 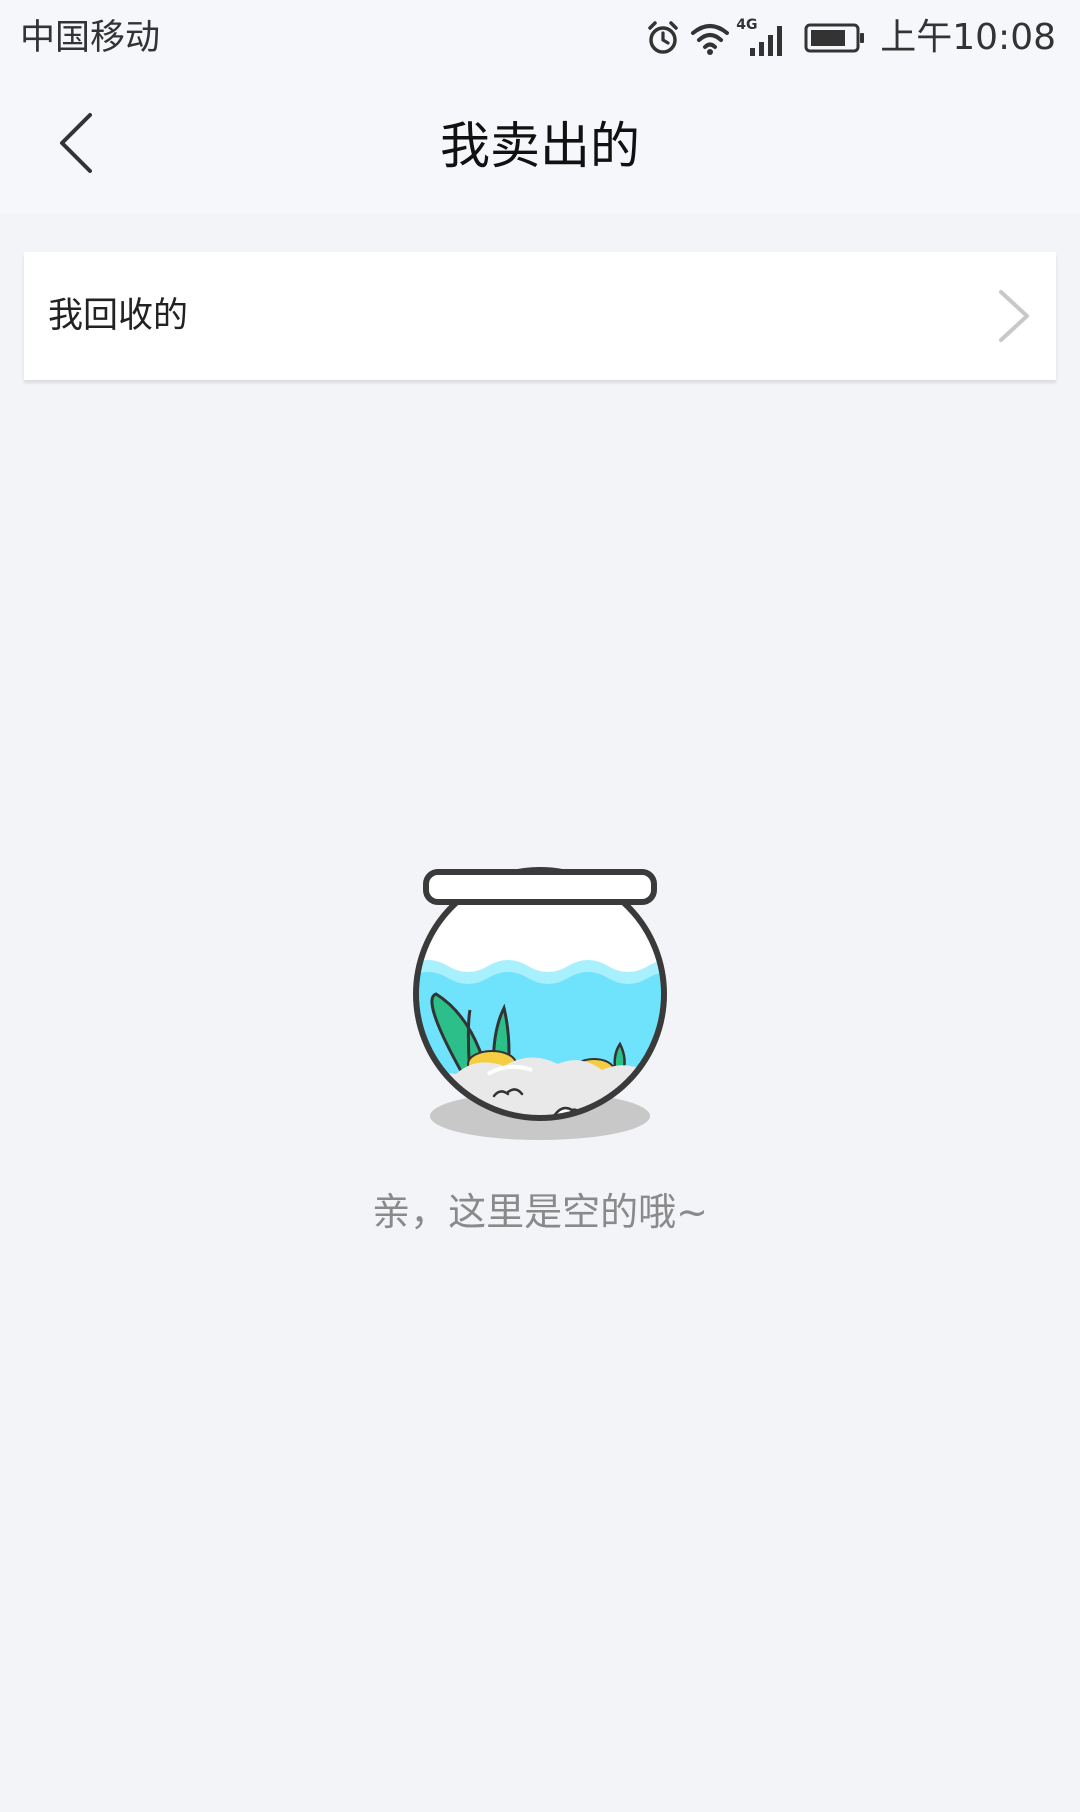 What do you see at coordinates (1014, 318) in the screenshot?
I see `chevron-right-icon` at bounding box center [1014, 318].